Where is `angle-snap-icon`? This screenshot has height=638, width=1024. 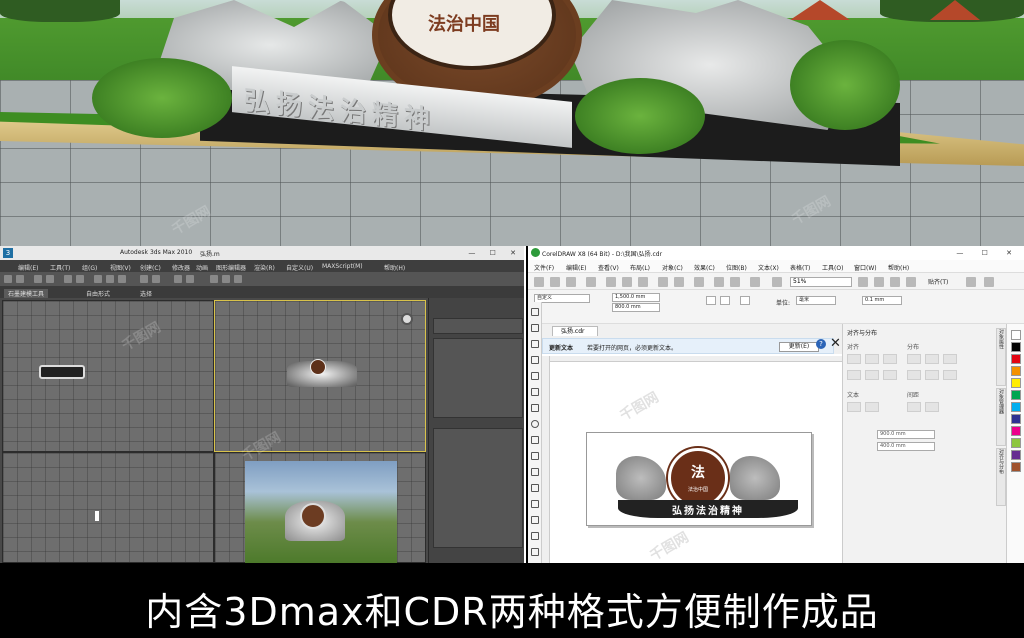
angle-snap-icon is located at coordinates (156, 279).